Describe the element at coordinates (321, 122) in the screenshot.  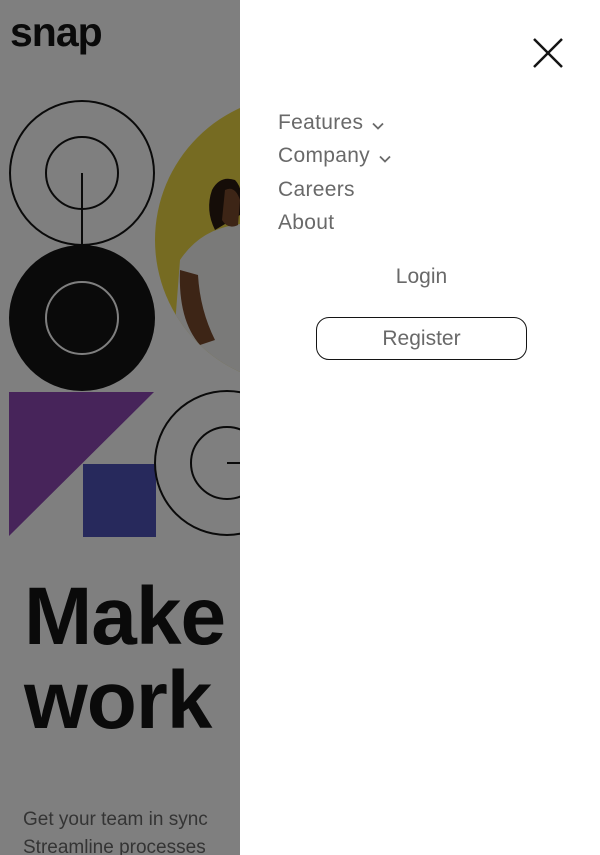
I see `nav-item-label: Features` at that location.